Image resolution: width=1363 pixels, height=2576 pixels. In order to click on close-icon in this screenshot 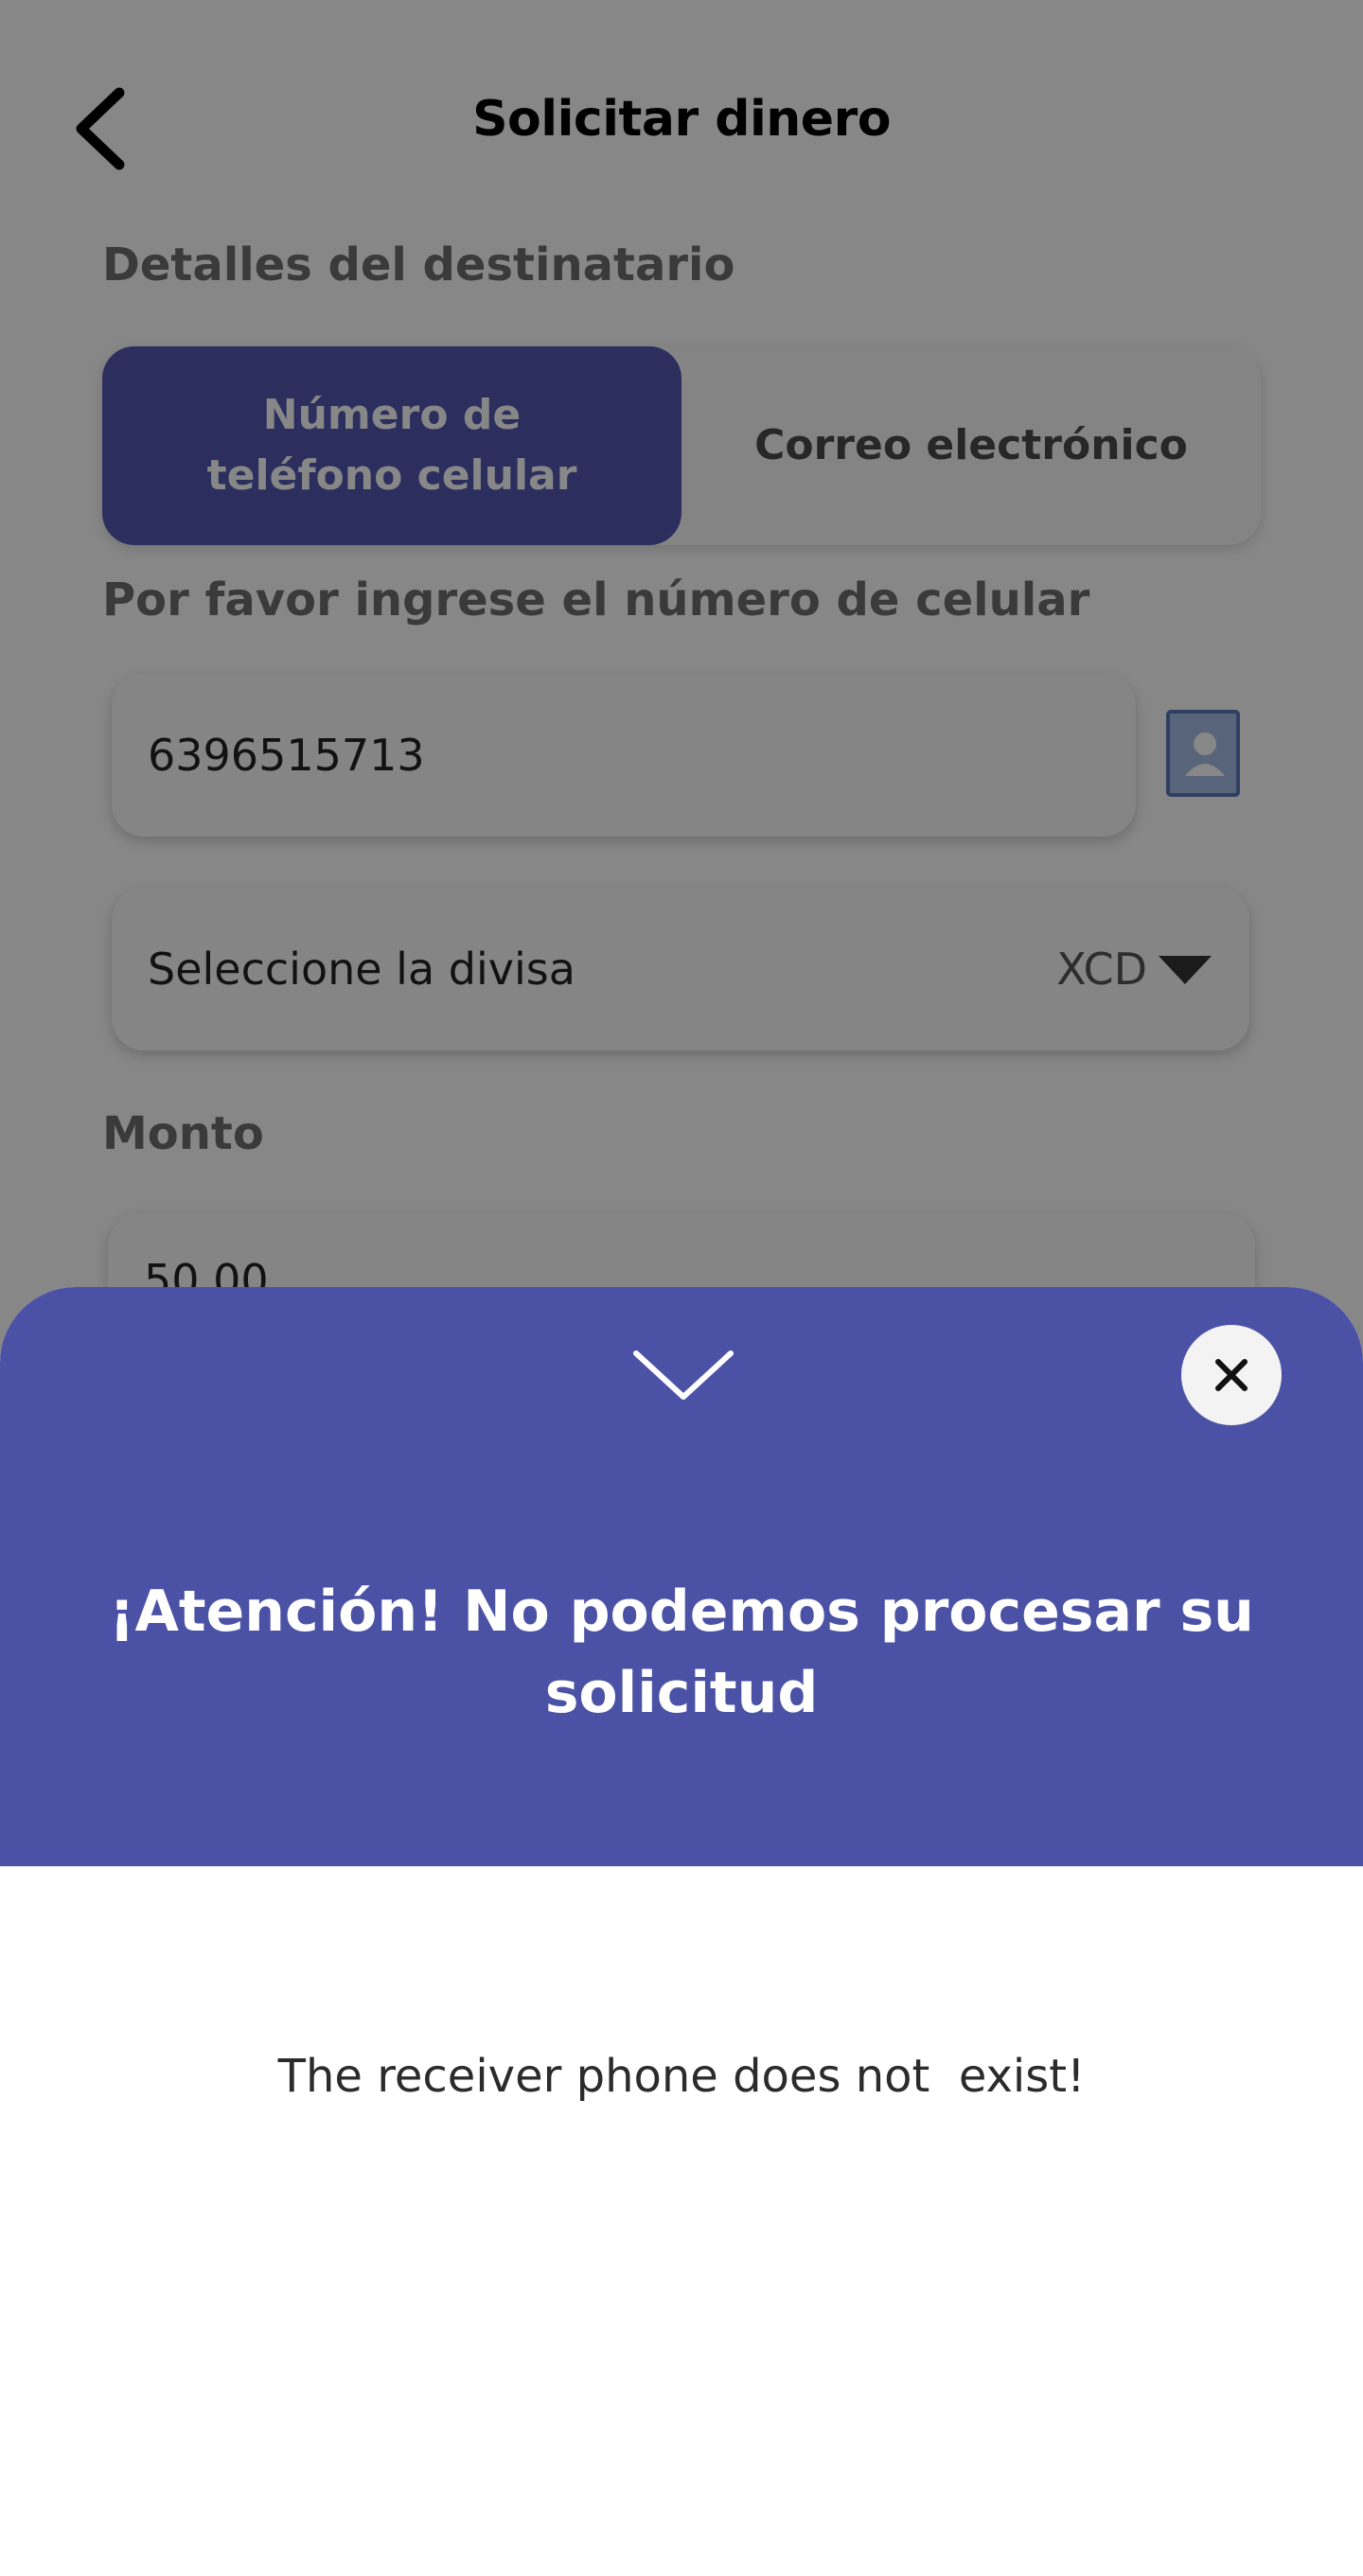, I will do `click(1231, 1375)`.